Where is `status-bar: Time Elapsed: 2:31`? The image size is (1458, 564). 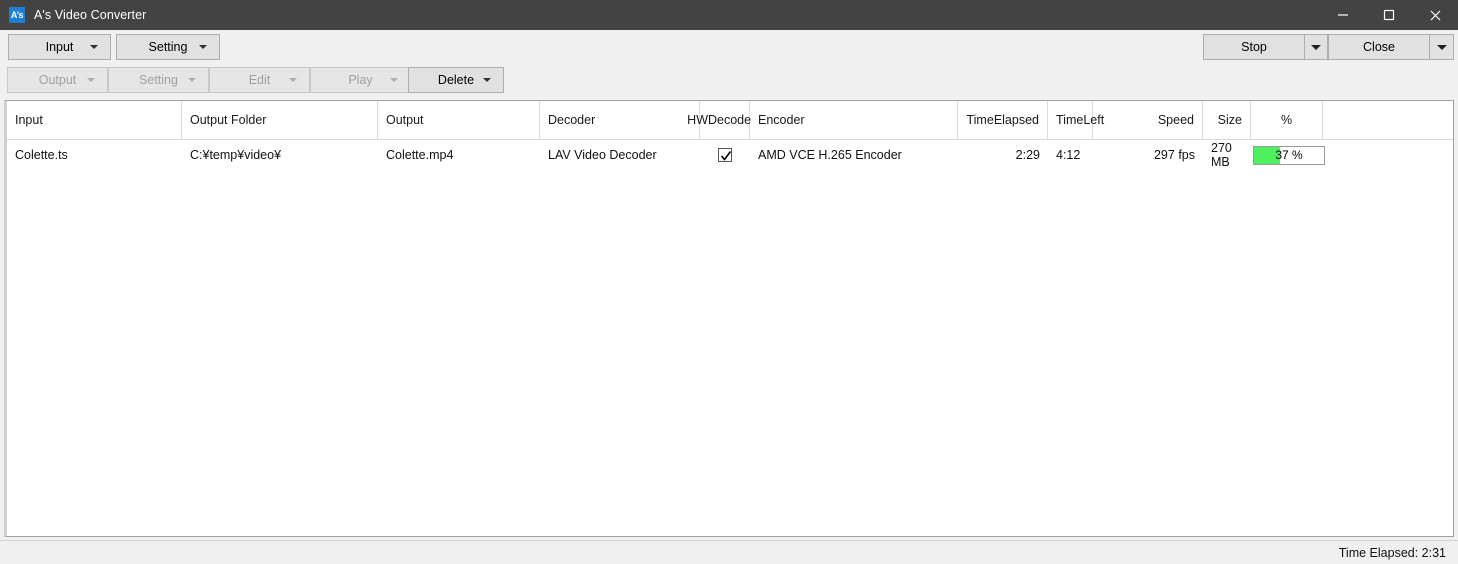 status-bar: Time Elapsed: 2:31 is located at coordinates (729, 552).